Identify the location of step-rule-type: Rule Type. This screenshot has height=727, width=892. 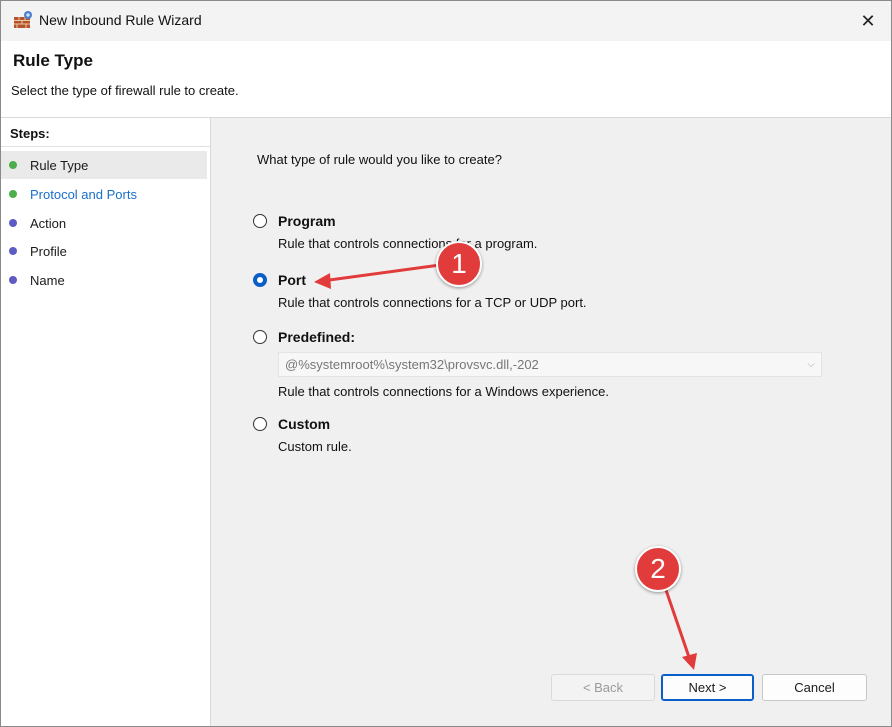
(104, 165).